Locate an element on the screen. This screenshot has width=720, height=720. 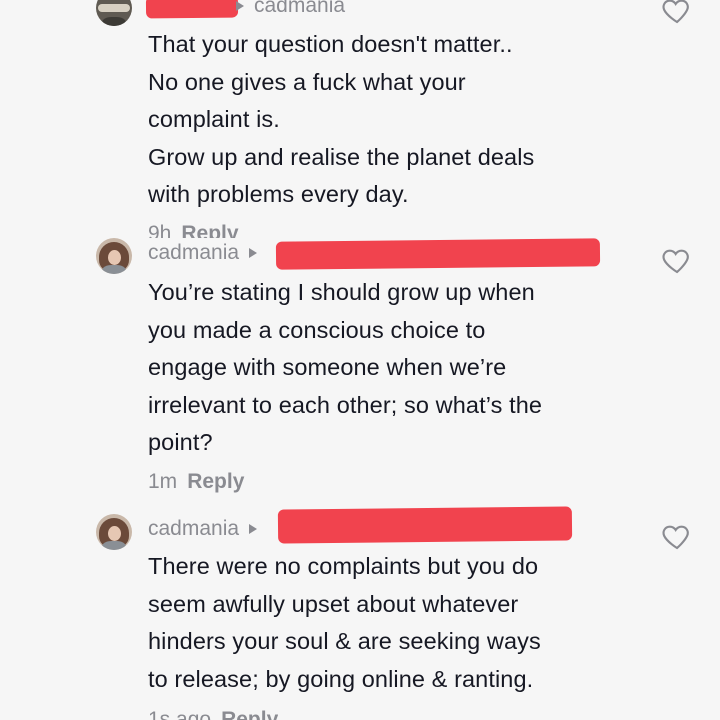
comment-line: There were no complaints but you do is located at coordinates (343, 566).